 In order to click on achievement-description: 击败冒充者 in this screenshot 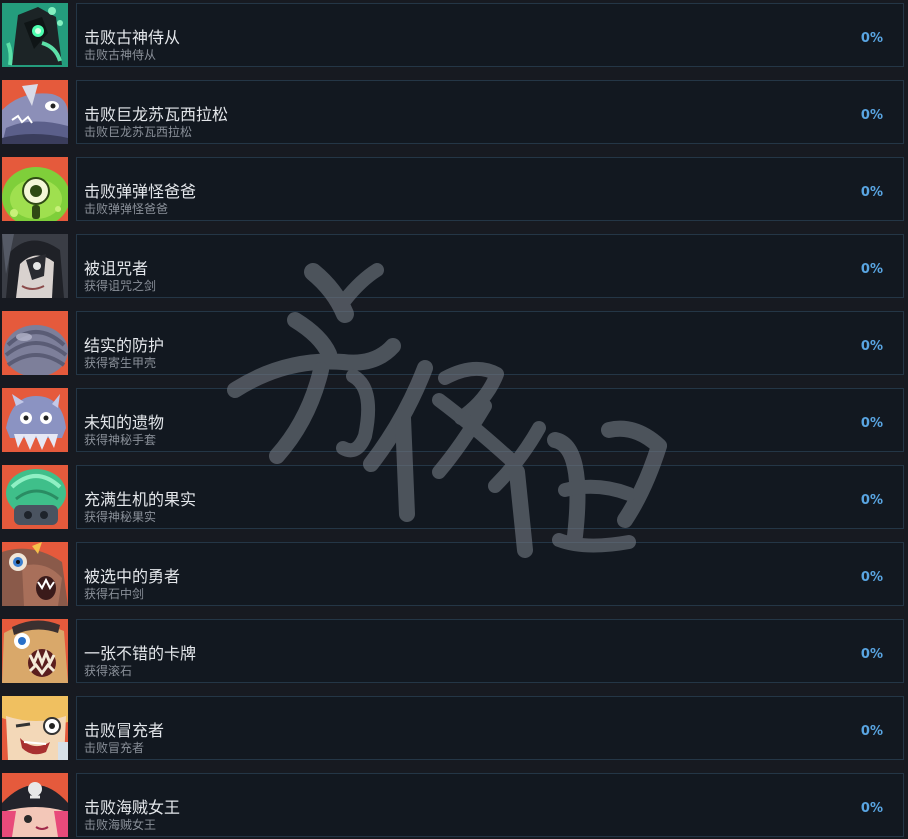, I will do `click(114, 748)`.